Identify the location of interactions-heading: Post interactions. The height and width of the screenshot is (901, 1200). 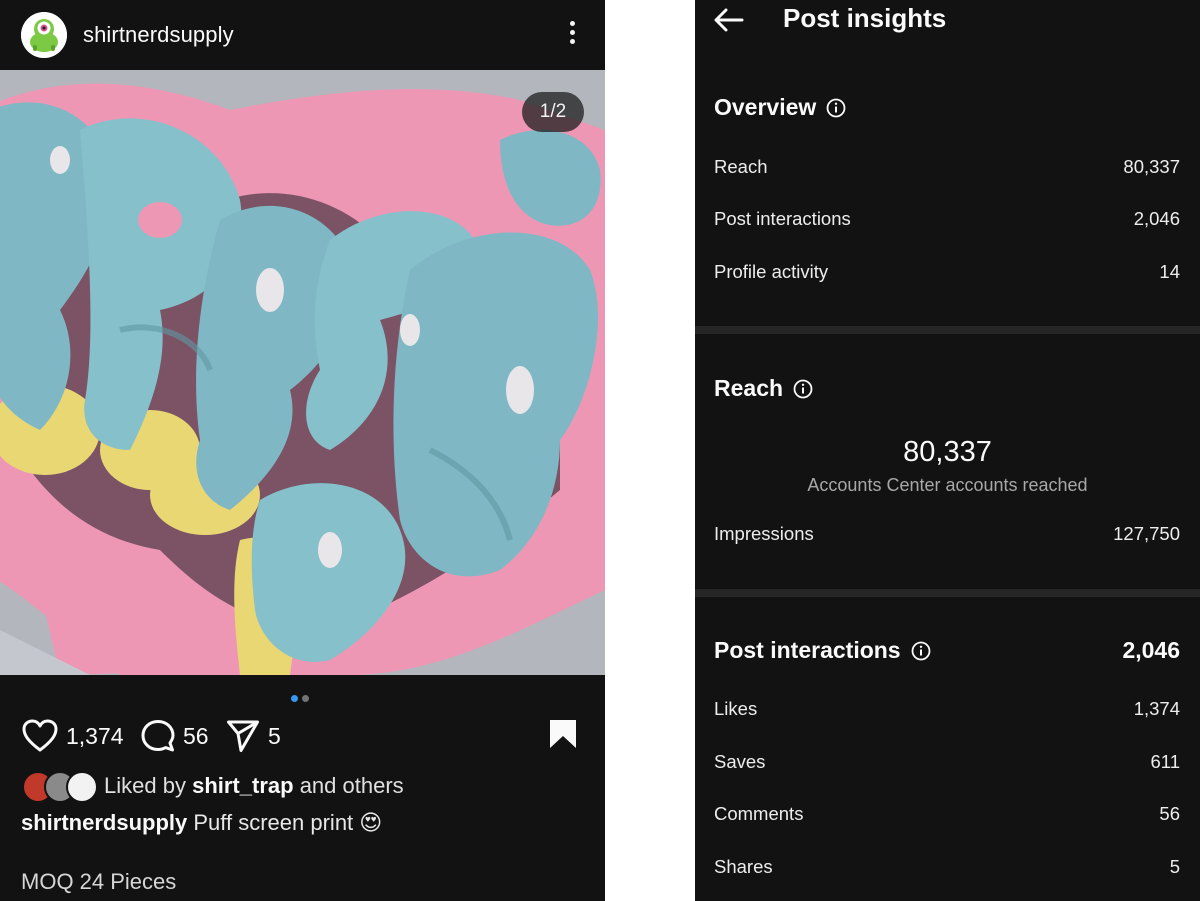
(822, 650).